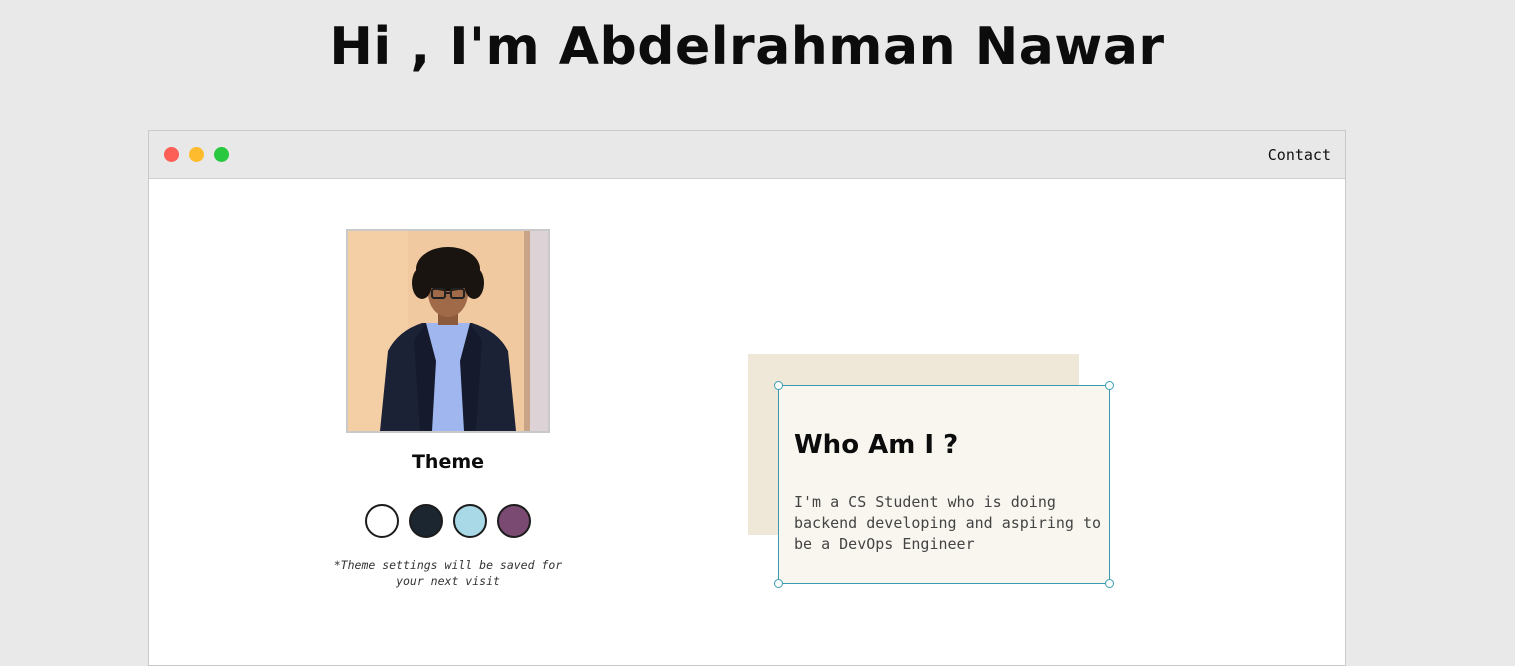 Image resolution: width=1515 pixels, height=666 pixels. Describe the element at coordinates (426, 521) in the screenshot. I see `theme-swatch-dark` at that location.